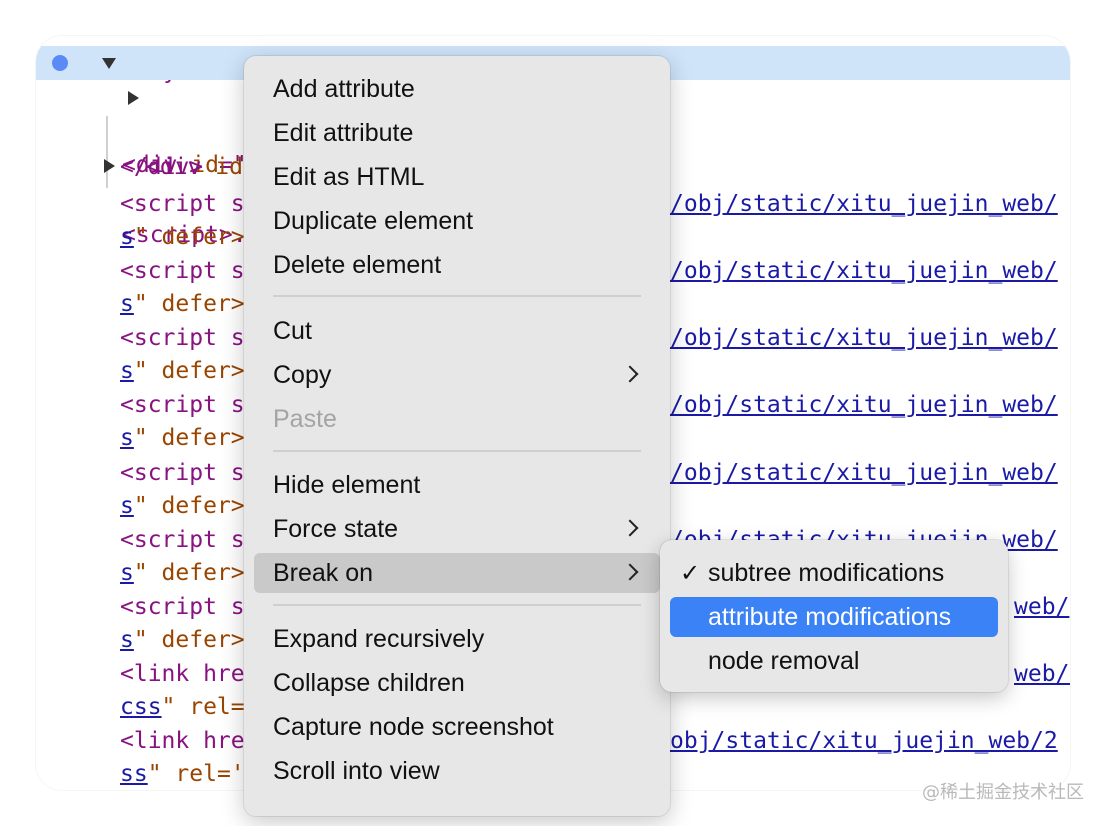 The height and width of the screenshot is (826, 1106). I want to click on menu-item-paste: Paste, so click(305, 419).